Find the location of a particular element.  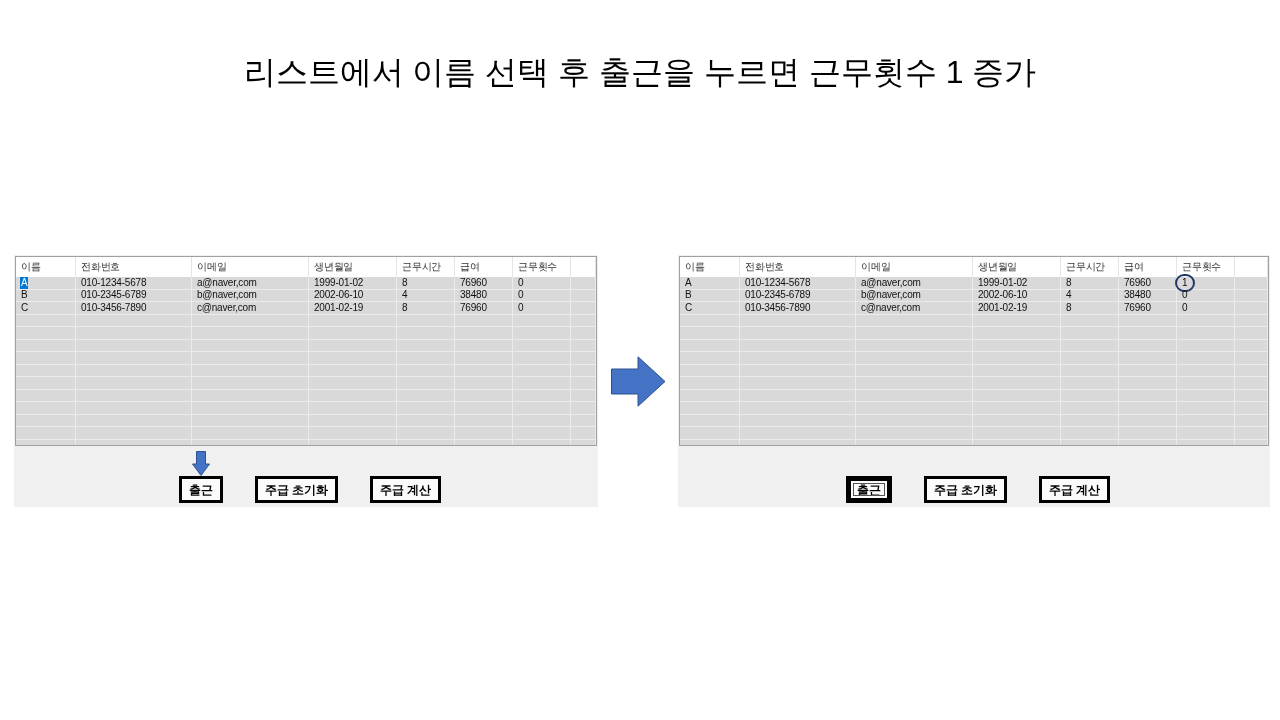

slide-title: 리스트에서 이름 선택 후 출근을 누르면 근무횟수 1 증가 is located at coordinates (640, 72).